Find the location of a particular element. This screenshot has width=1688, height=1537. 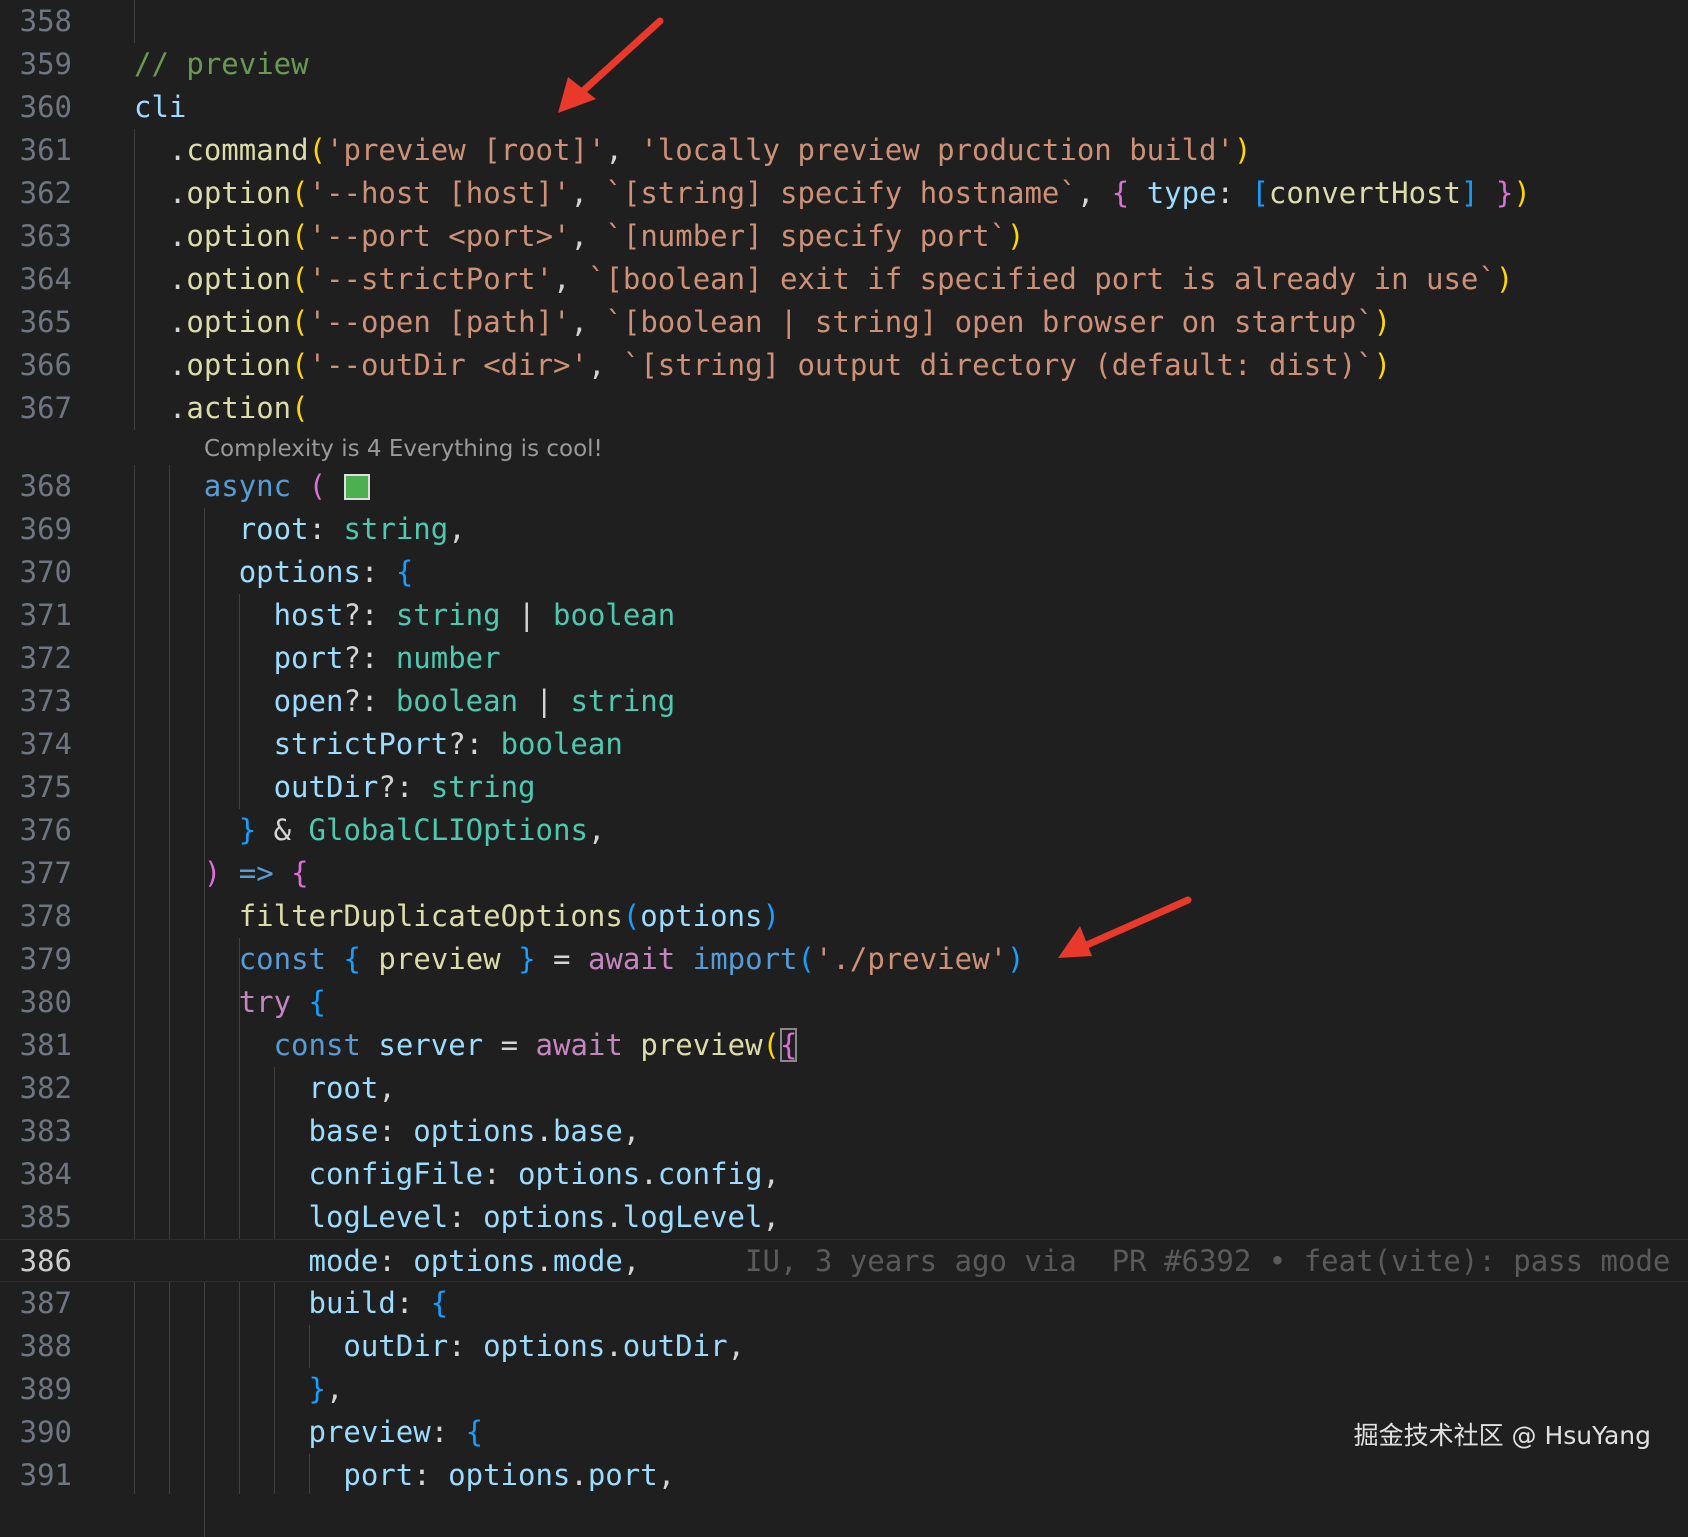

line-number: 365 is located at coordinates (36, 322).